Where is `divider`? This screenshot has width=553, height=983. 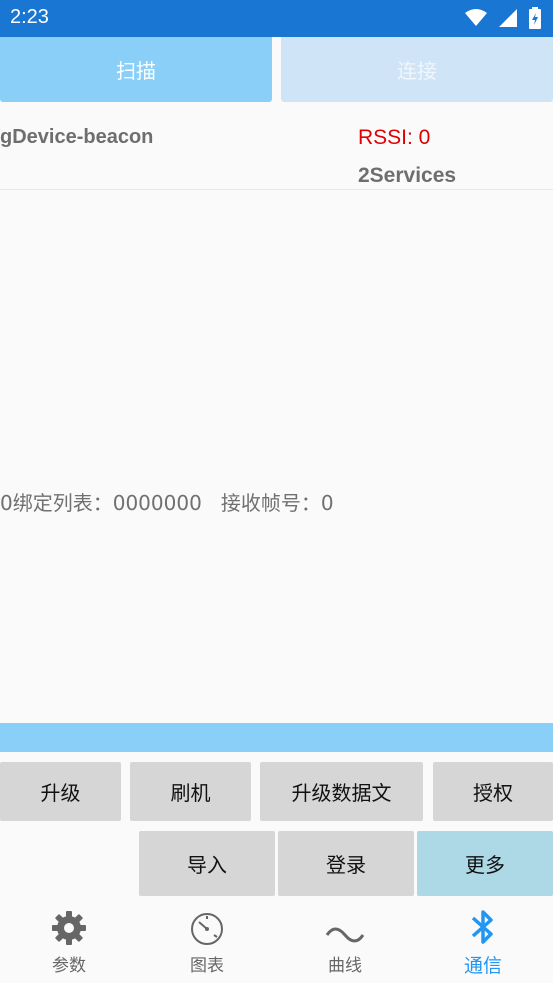 divider is located at coordinates (276, 189).